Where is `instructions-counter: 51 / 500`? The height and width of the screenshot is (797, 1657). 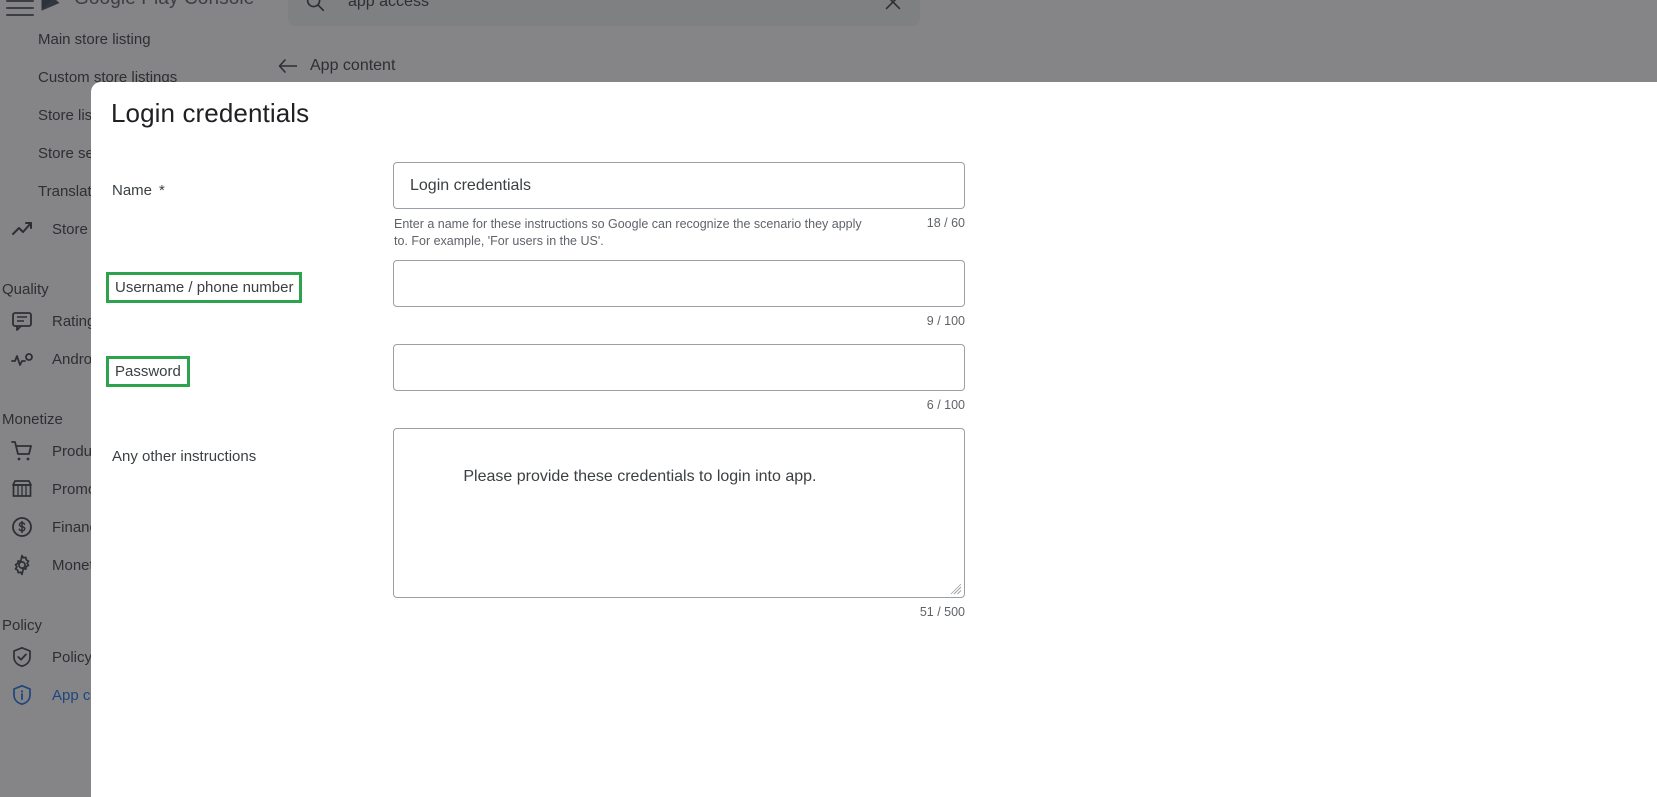
instructions-counter: 51 / 500 is located at coordinates (942, 612).